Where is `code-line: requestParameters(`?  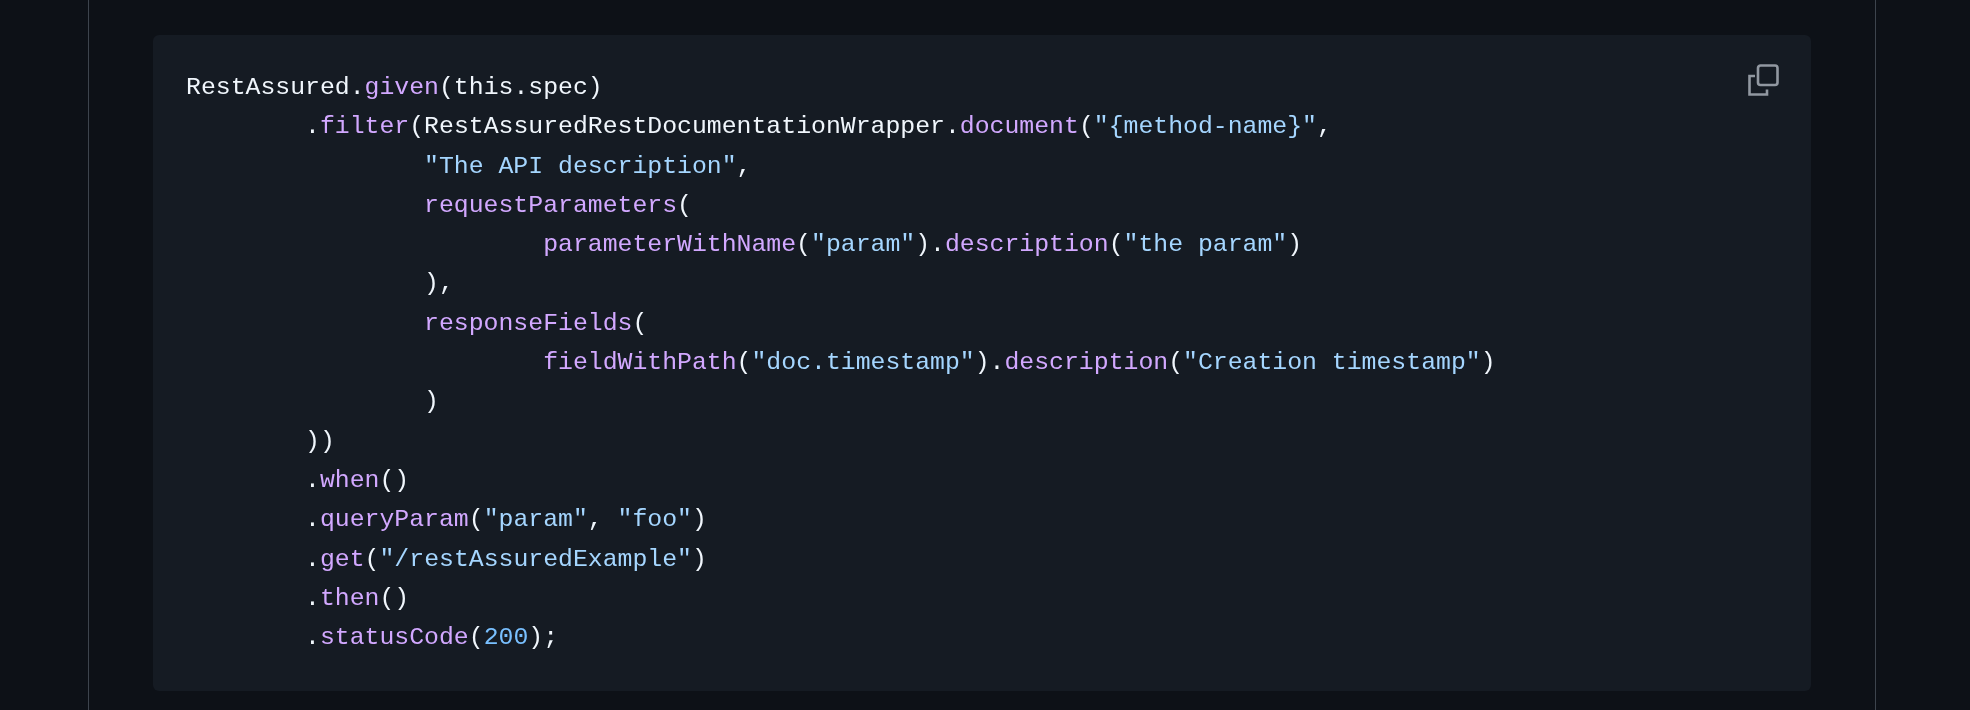 code-line: requestParameters( is located at coordinates (557, 205).